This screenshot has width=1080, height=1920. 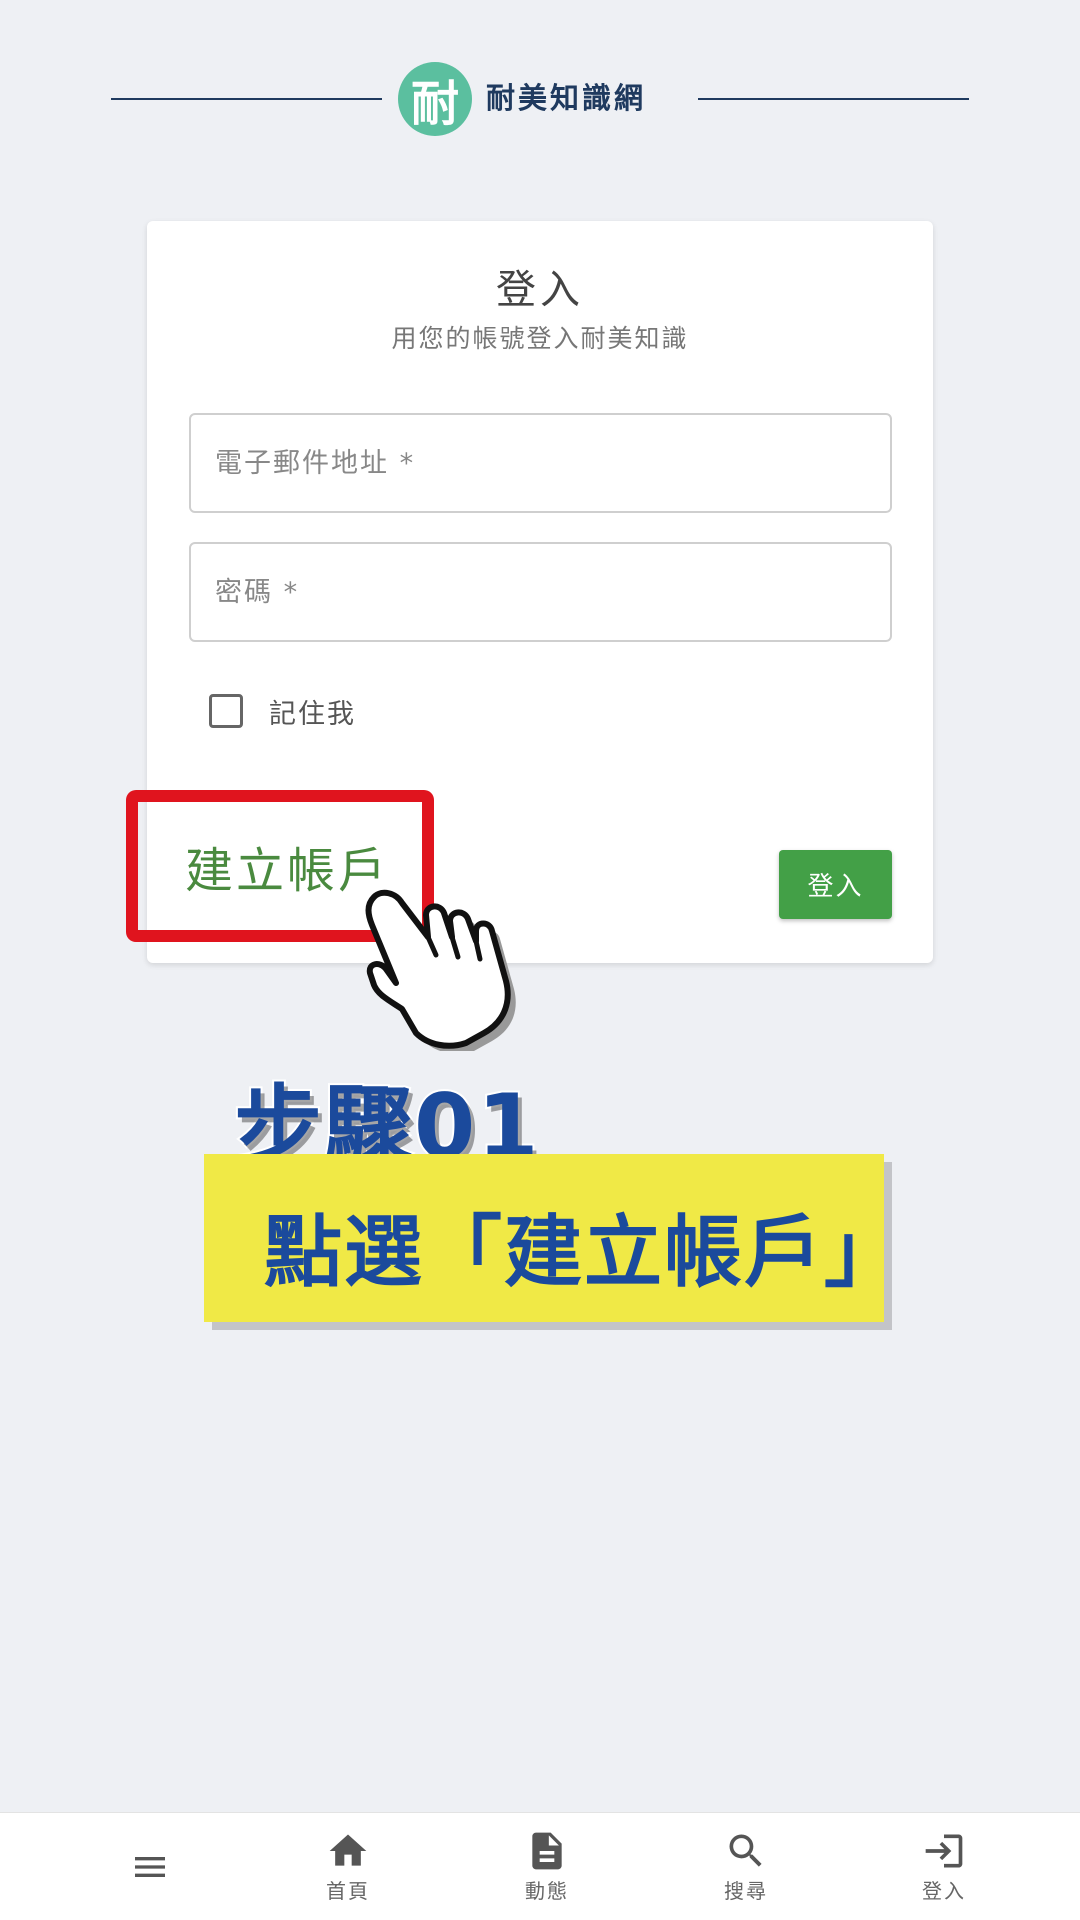 I want to click on email-field-container, so click(x=540, y=463).